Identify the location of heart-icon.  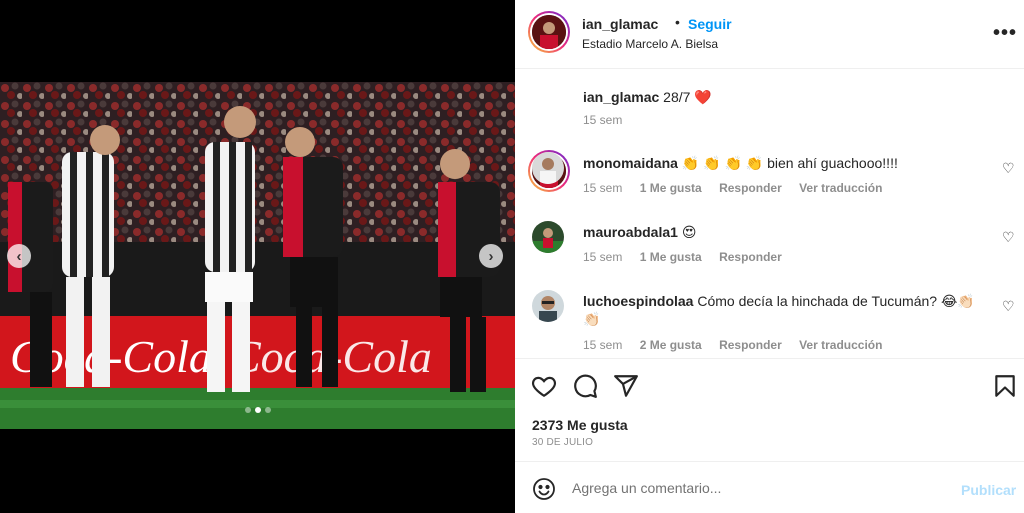
(544, 386).